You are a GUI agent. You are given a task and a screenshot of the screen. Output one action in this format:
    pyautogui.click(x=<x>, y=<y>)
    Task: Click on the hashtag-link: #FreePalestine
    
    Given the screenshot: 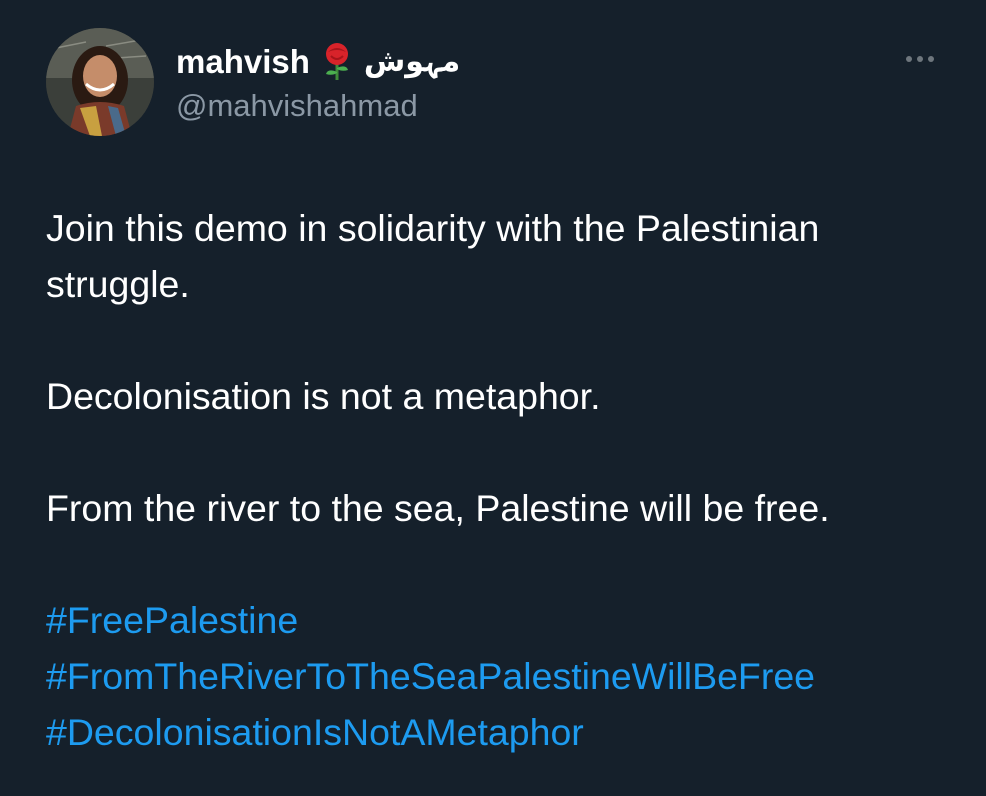 What is the action you would take?
    pyautogui.click(x=496, y=620)
    